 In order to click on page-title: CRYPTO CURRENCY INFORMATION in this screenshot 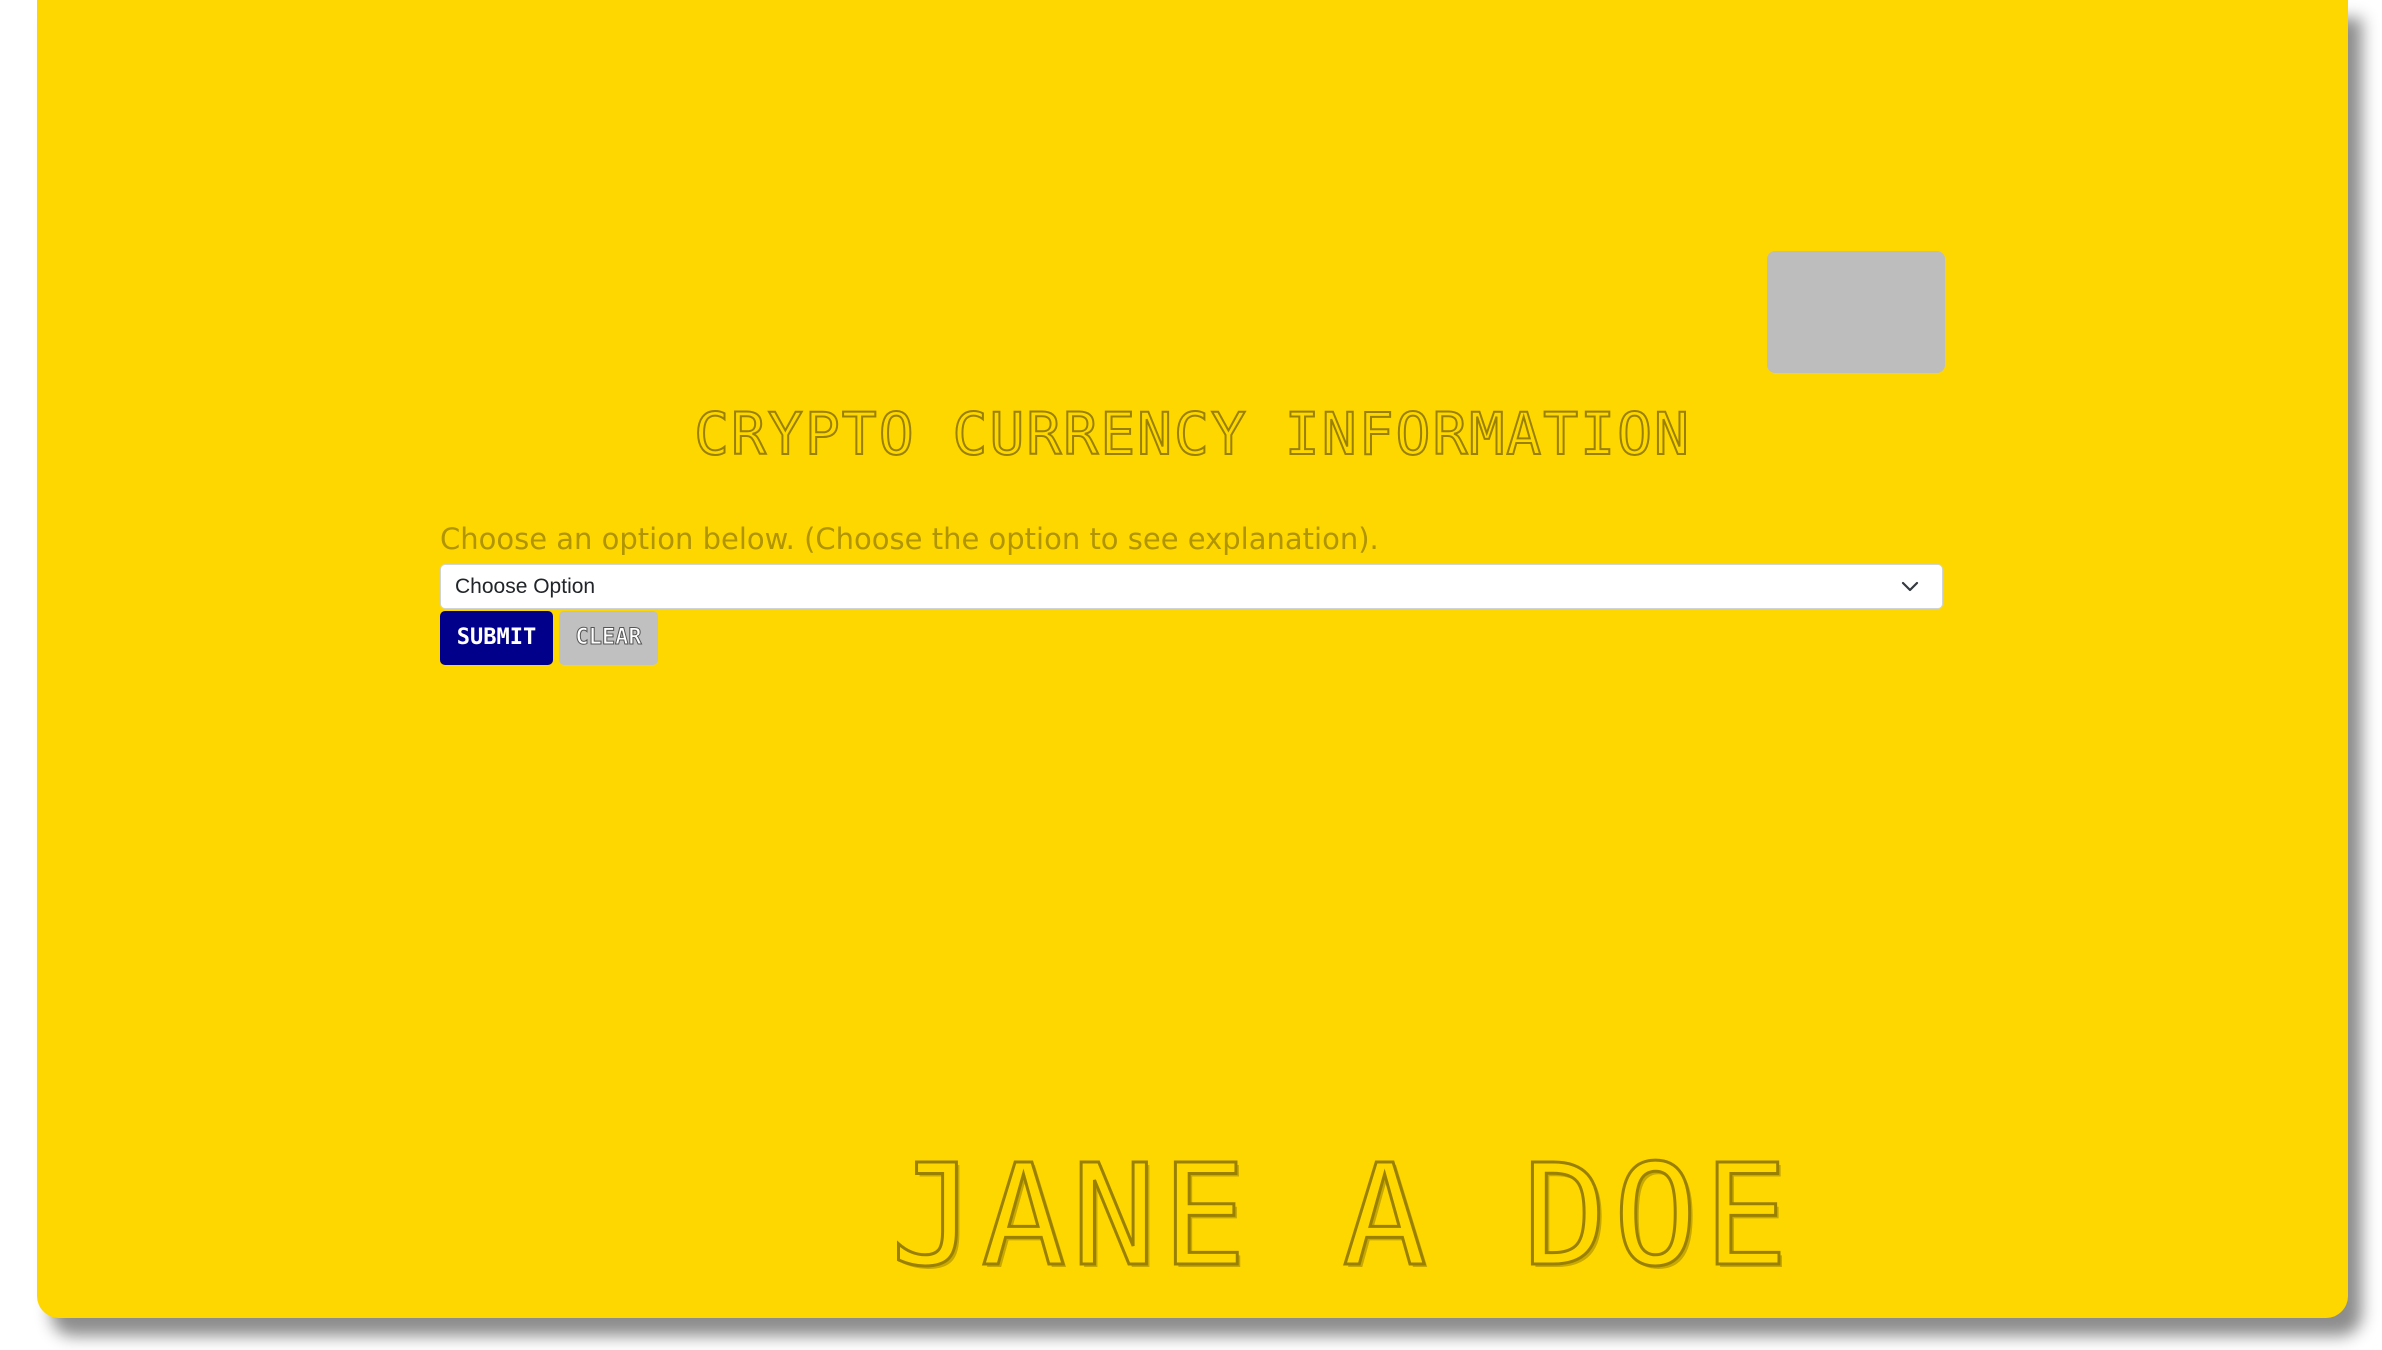, I will do `click(1192, 434)`.